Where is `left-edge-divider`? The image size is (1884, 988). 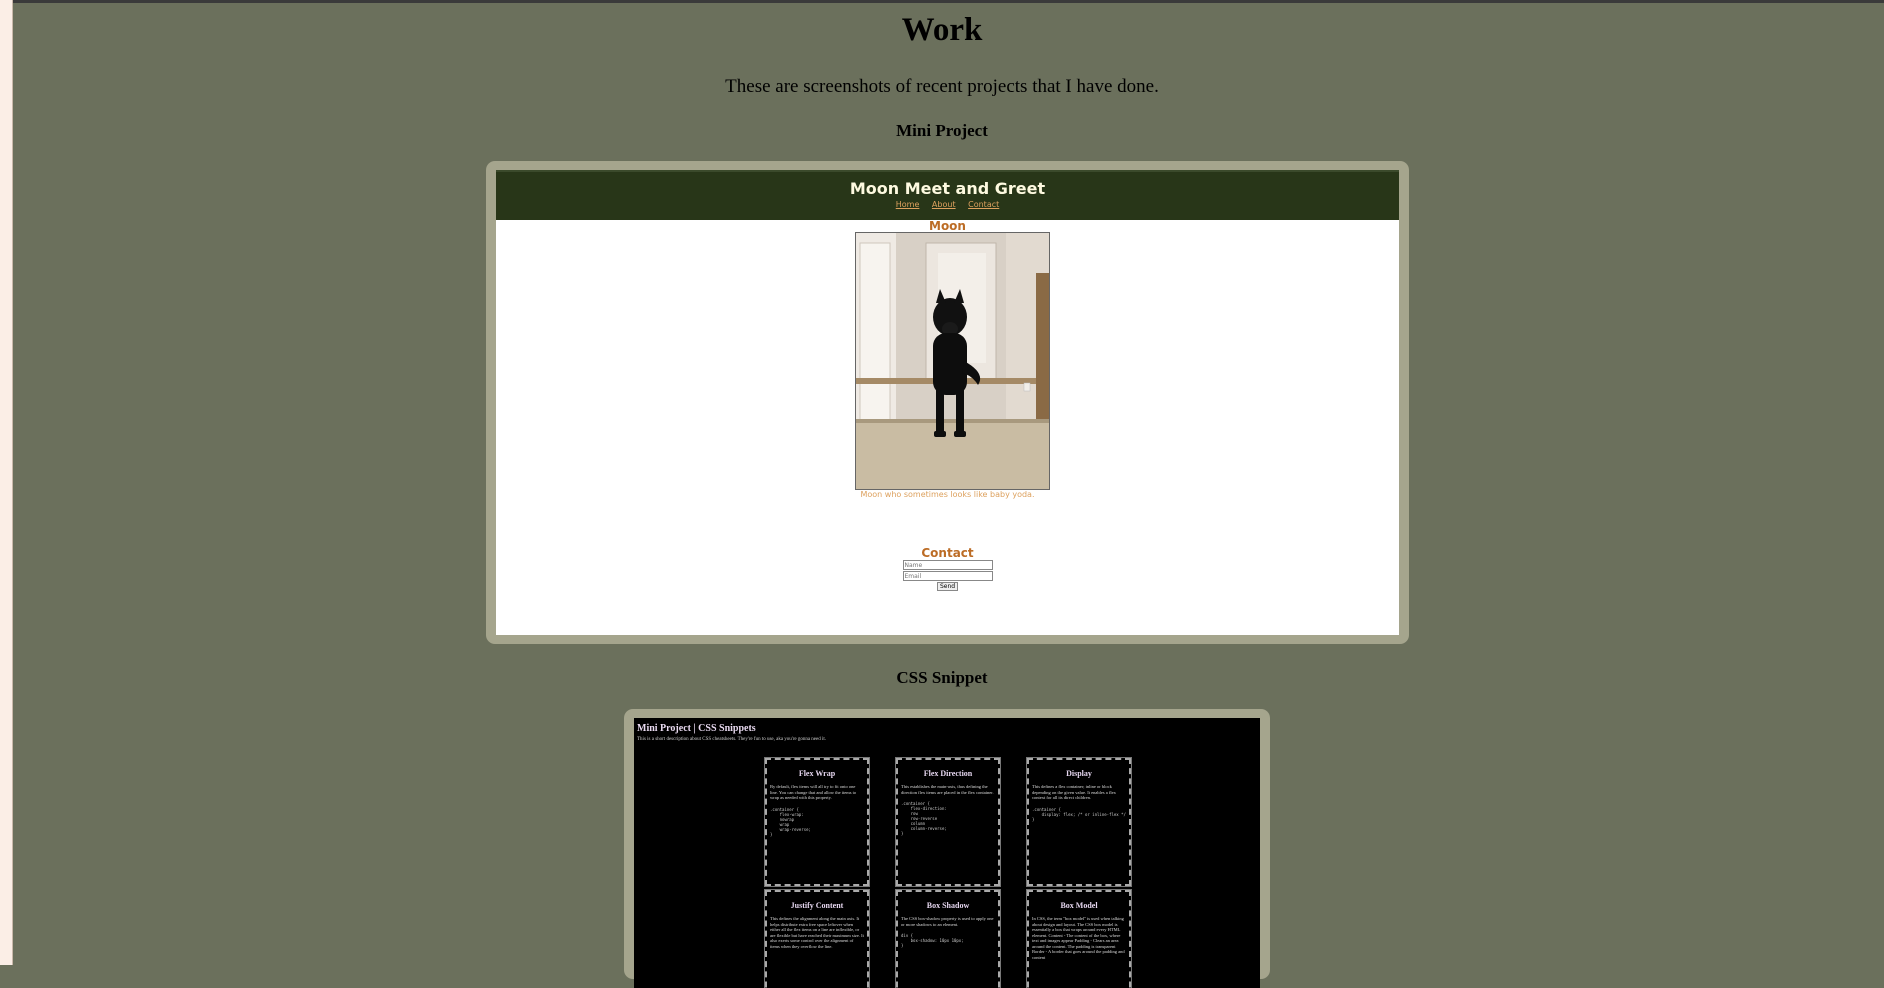 left-edge-divider is located at coordinates (12, 482).